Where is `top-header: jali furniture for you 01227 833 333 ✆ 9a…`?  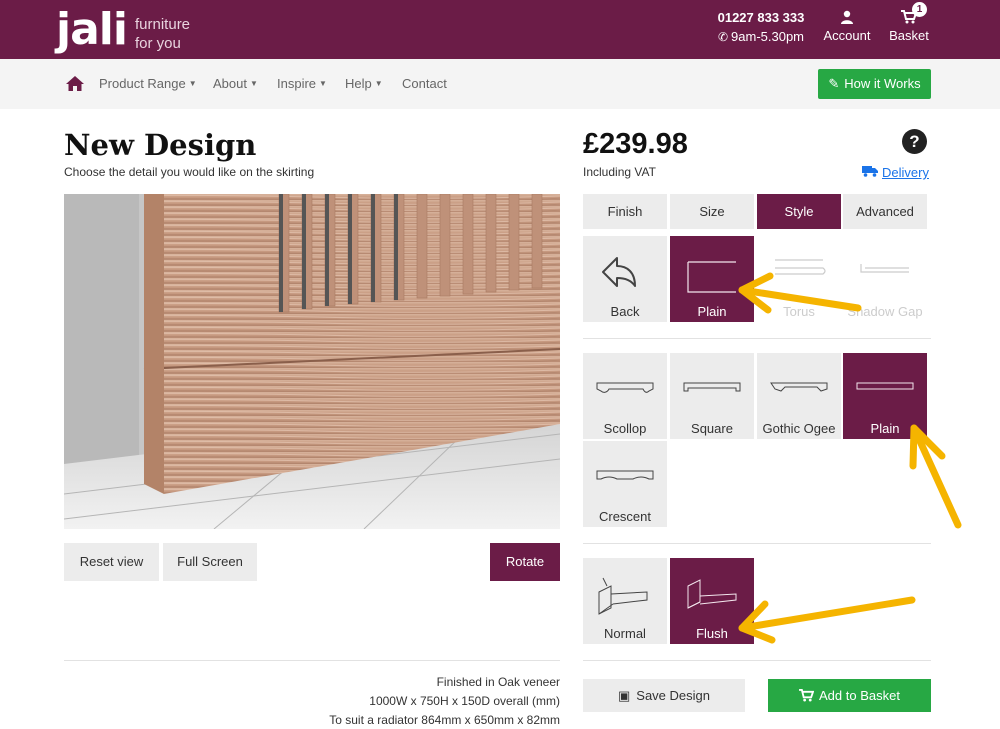
top-header: jali furniture for you 01227 833 333 ✆ 9a… is located at coordinates (500, 29).